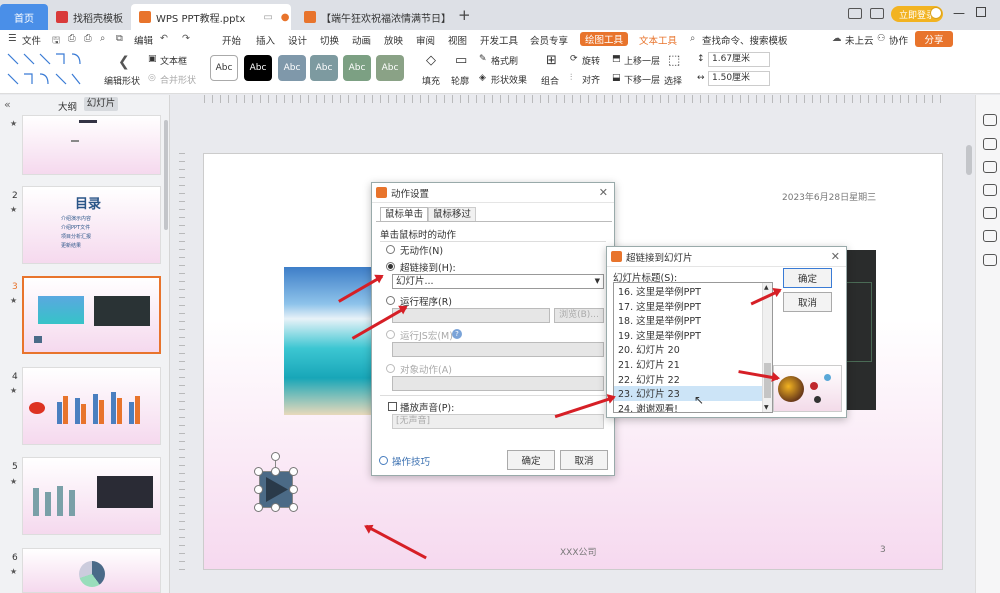  Describe the element at coordinates (224, 68) in the screenshot. I see `shape-style-1: Abc` at that location.